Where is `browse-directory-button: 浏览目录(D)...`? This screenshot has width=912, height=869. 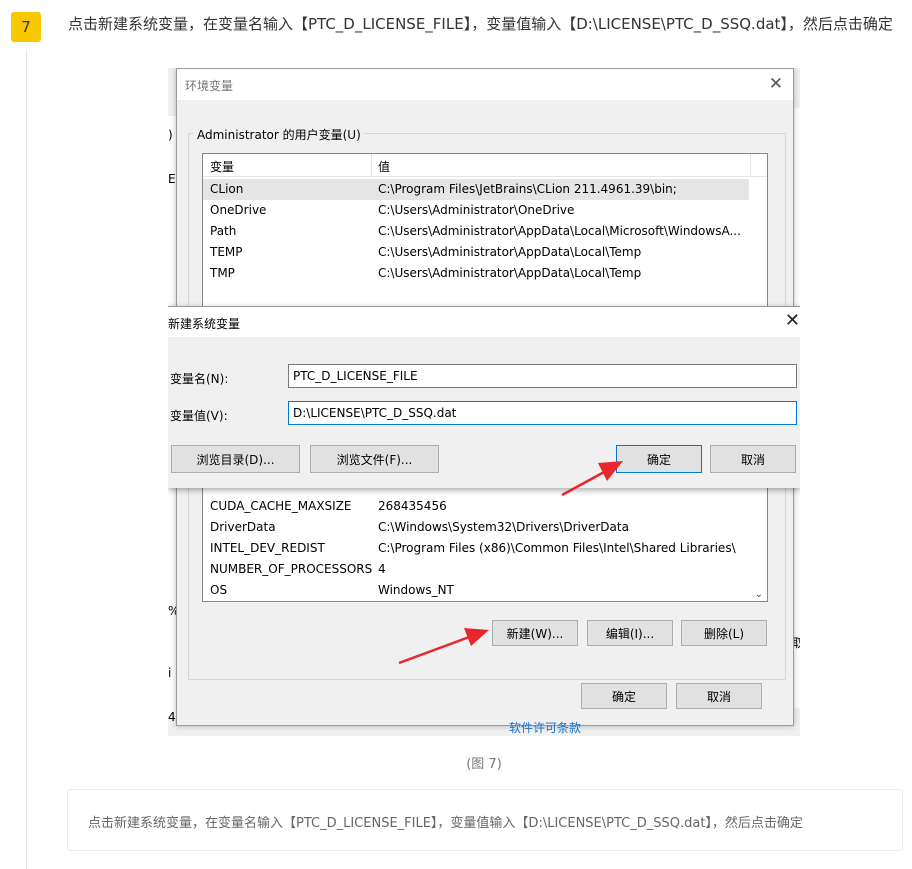 browse-directory-button: 浏览目录(D)... is located at coordinates (235, 459).